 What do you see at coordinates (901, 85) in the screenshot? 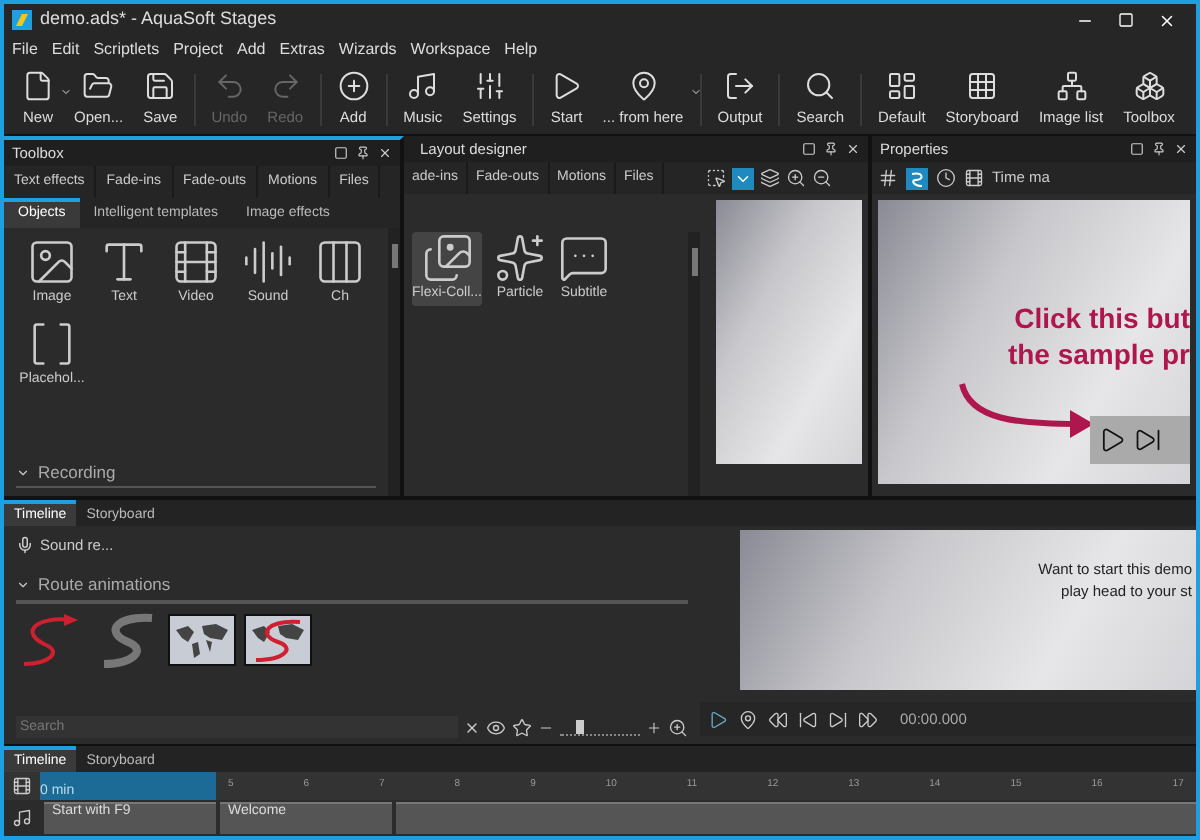
I see `layout-icon` at bounding box center [901, 85].